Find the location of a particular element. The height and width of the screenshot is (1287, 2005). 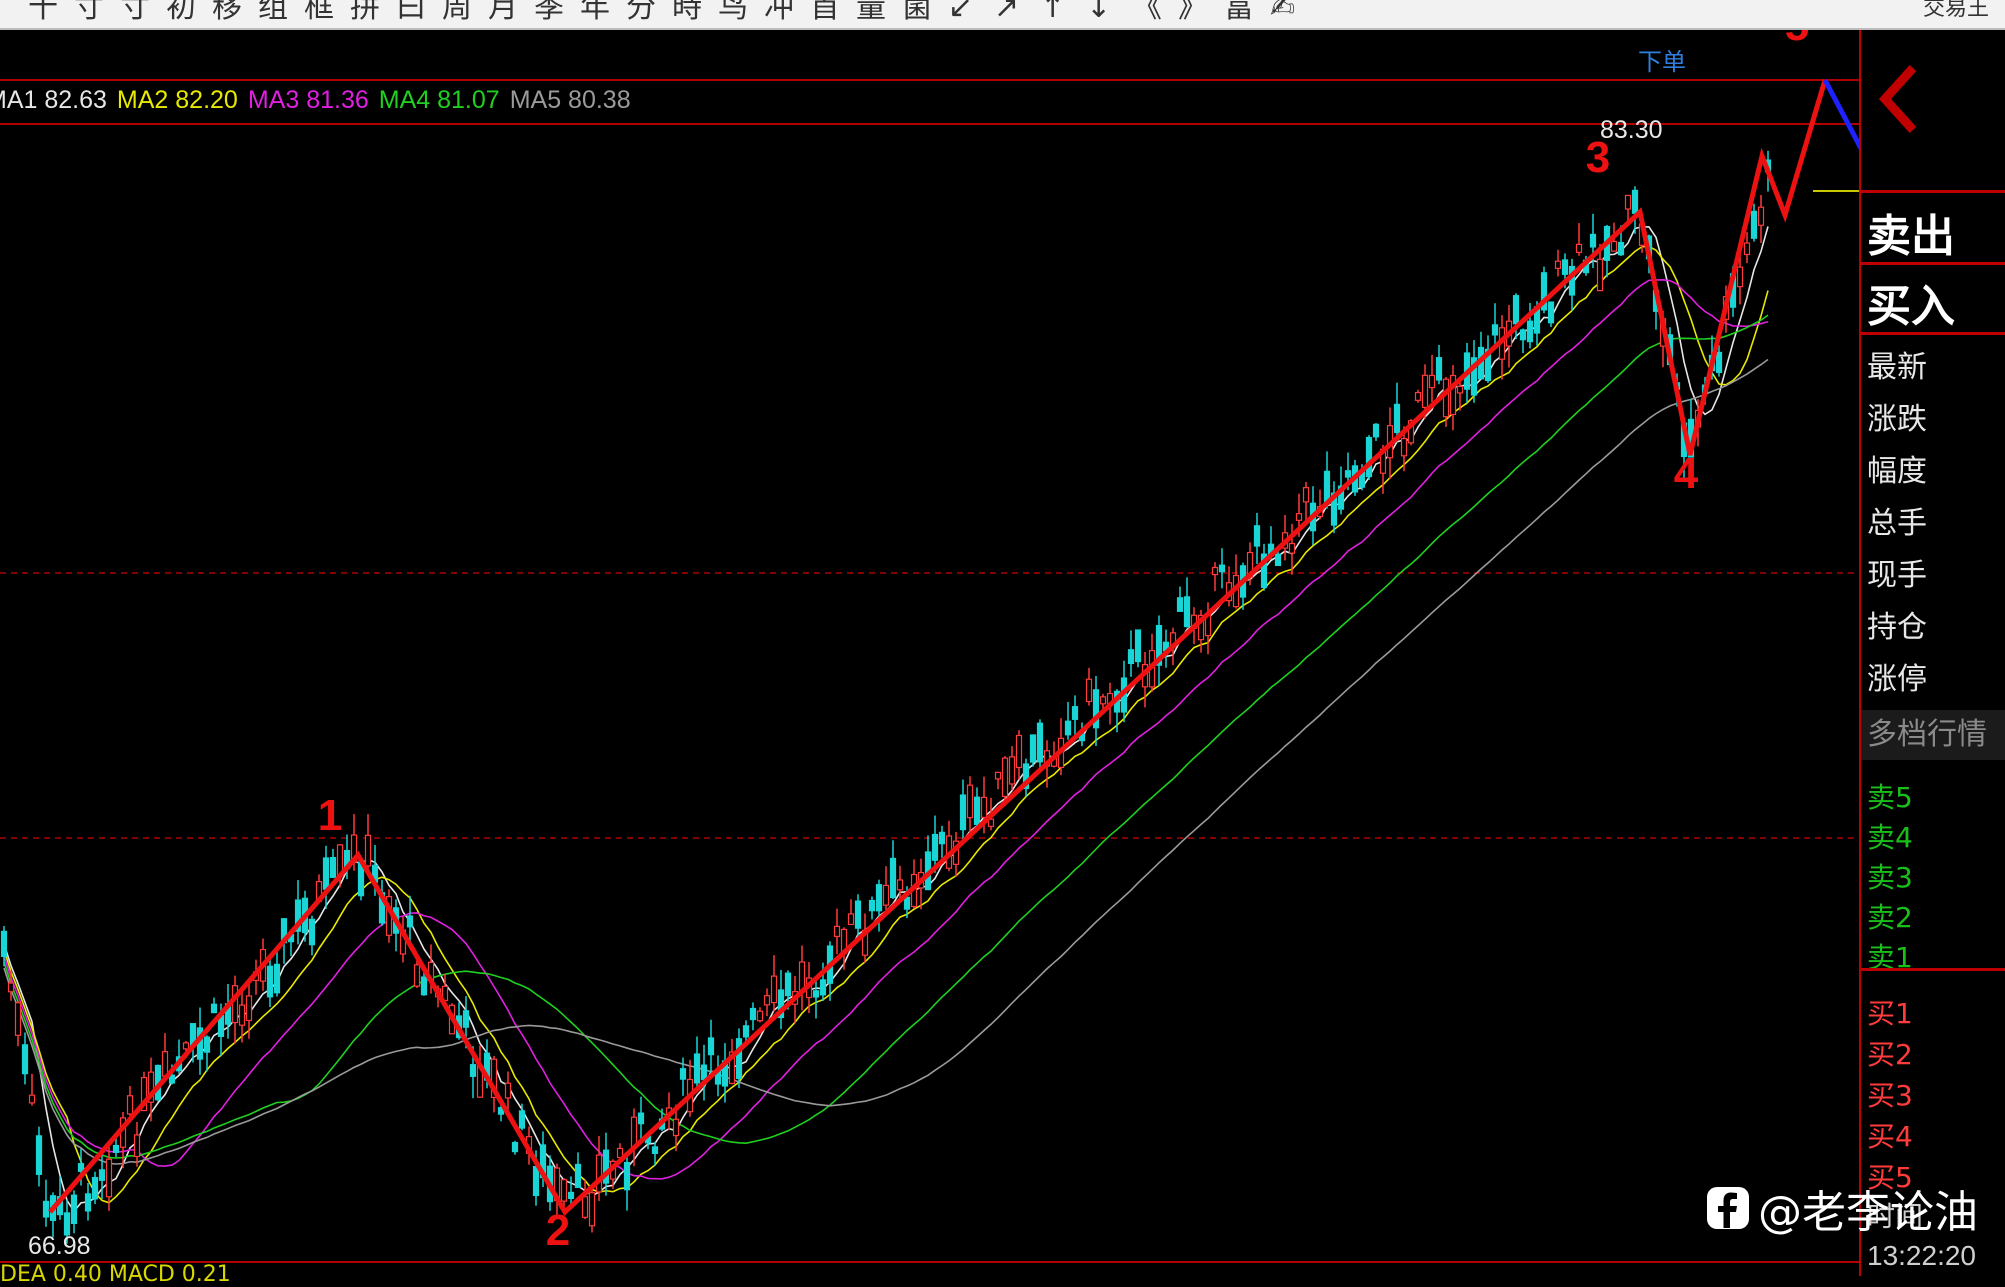

toolbar-button-26: 富 is located at coordinates (1239, 14).